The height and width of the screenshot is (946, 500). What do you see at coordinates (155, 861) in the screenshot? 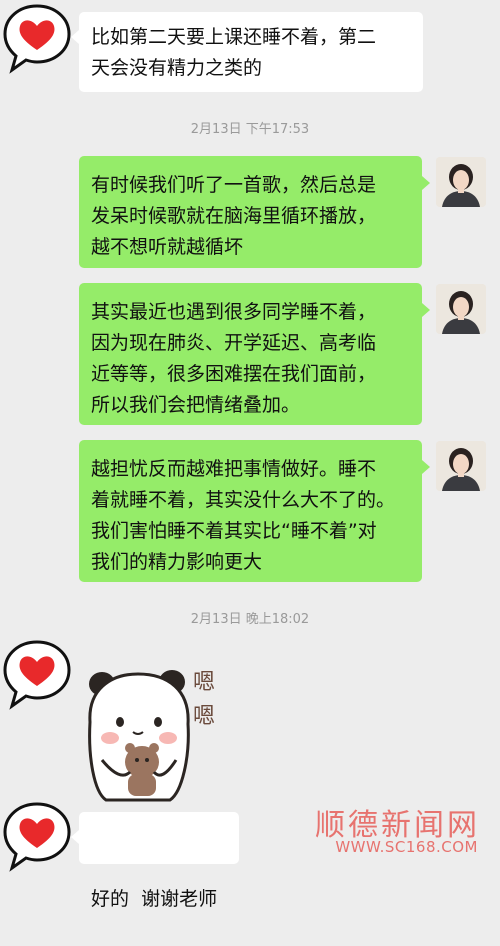
I see `message-bubble-incoming: 好的 谢谢老师` at bounding box center [155, 861].